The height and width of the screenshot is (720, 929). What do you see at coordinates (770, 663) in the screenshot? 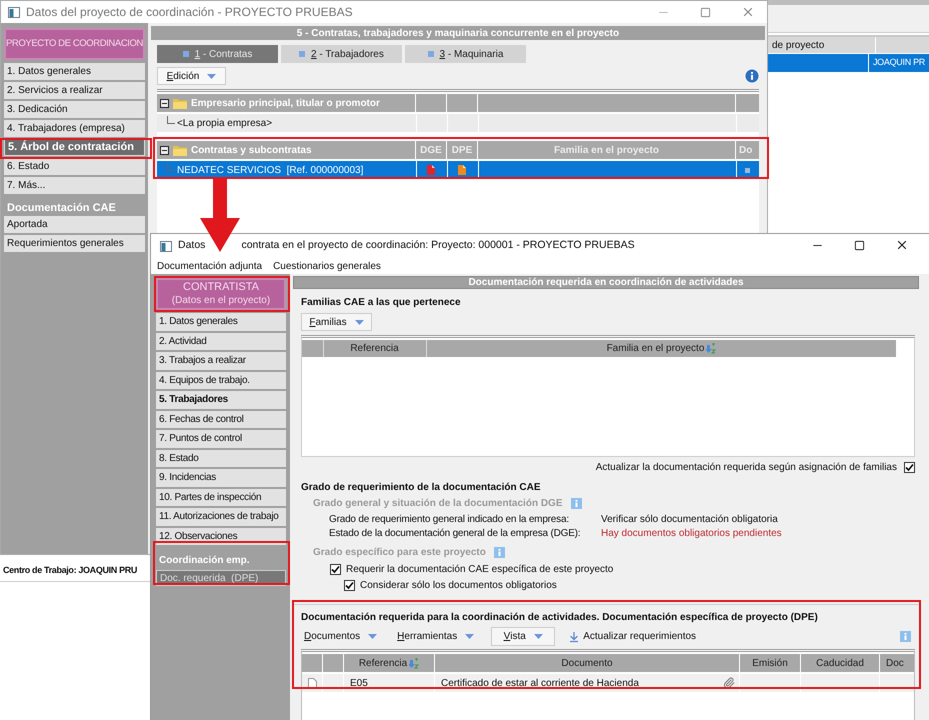
I see `column-header: Emisión` at bounding box center [770, 663].